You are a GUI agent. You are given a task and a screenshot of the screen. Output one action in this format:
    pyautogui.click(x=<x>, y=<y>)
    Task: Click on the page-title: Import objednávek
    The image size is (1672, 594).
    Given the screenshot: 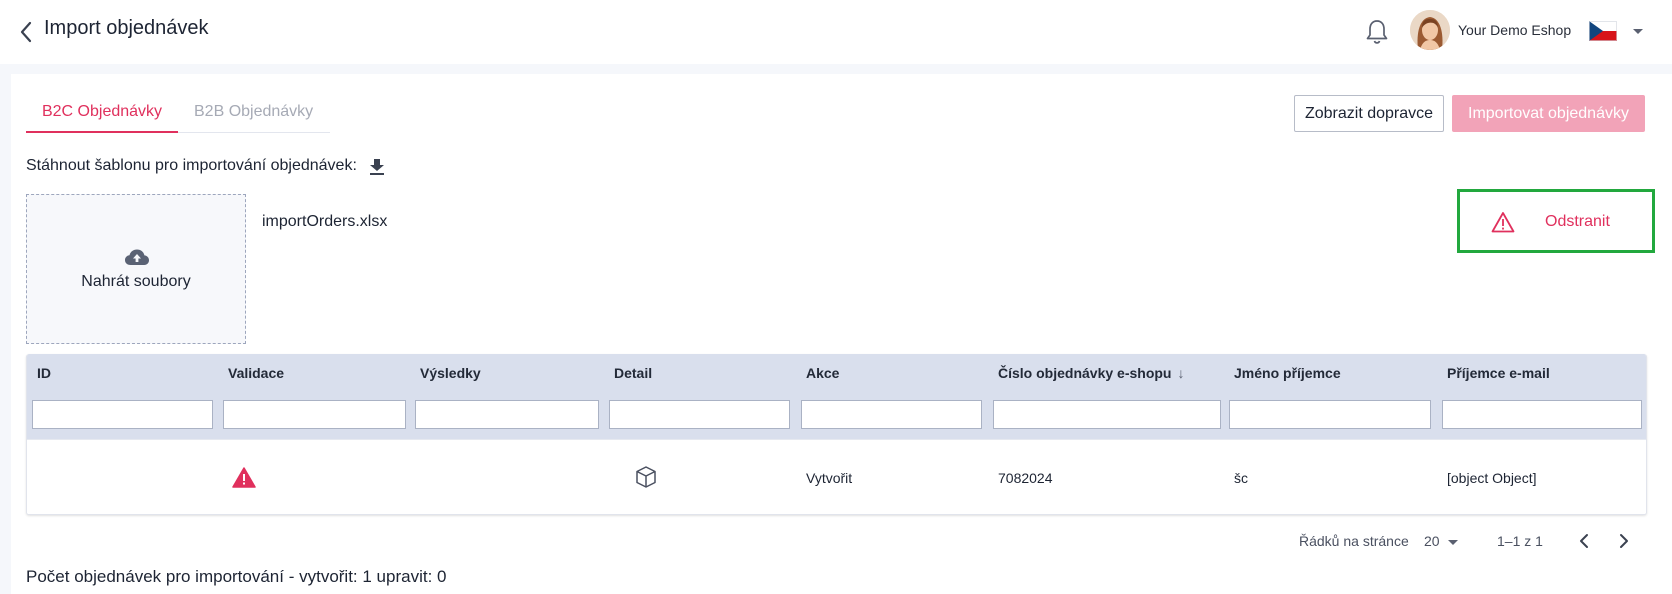 What is the action you would take?
    pyautogui.click(x=126, y=28)
    